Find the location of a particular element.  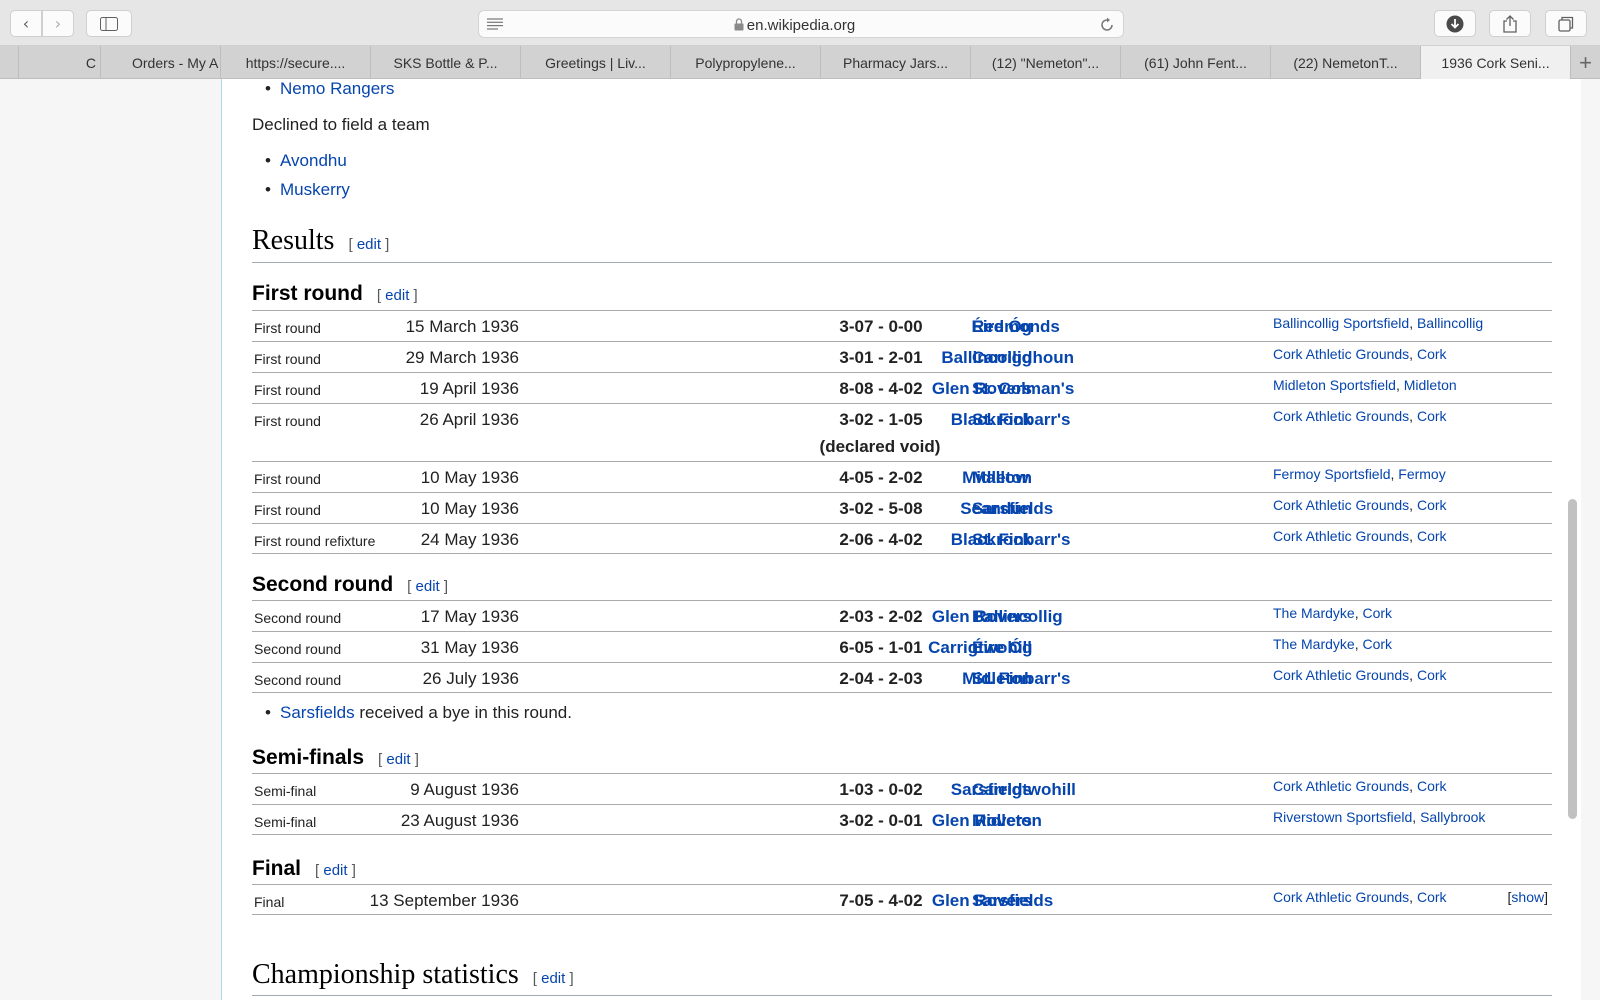

away-team-link: Carrigtwohill is located at coordinates (1024, 790).